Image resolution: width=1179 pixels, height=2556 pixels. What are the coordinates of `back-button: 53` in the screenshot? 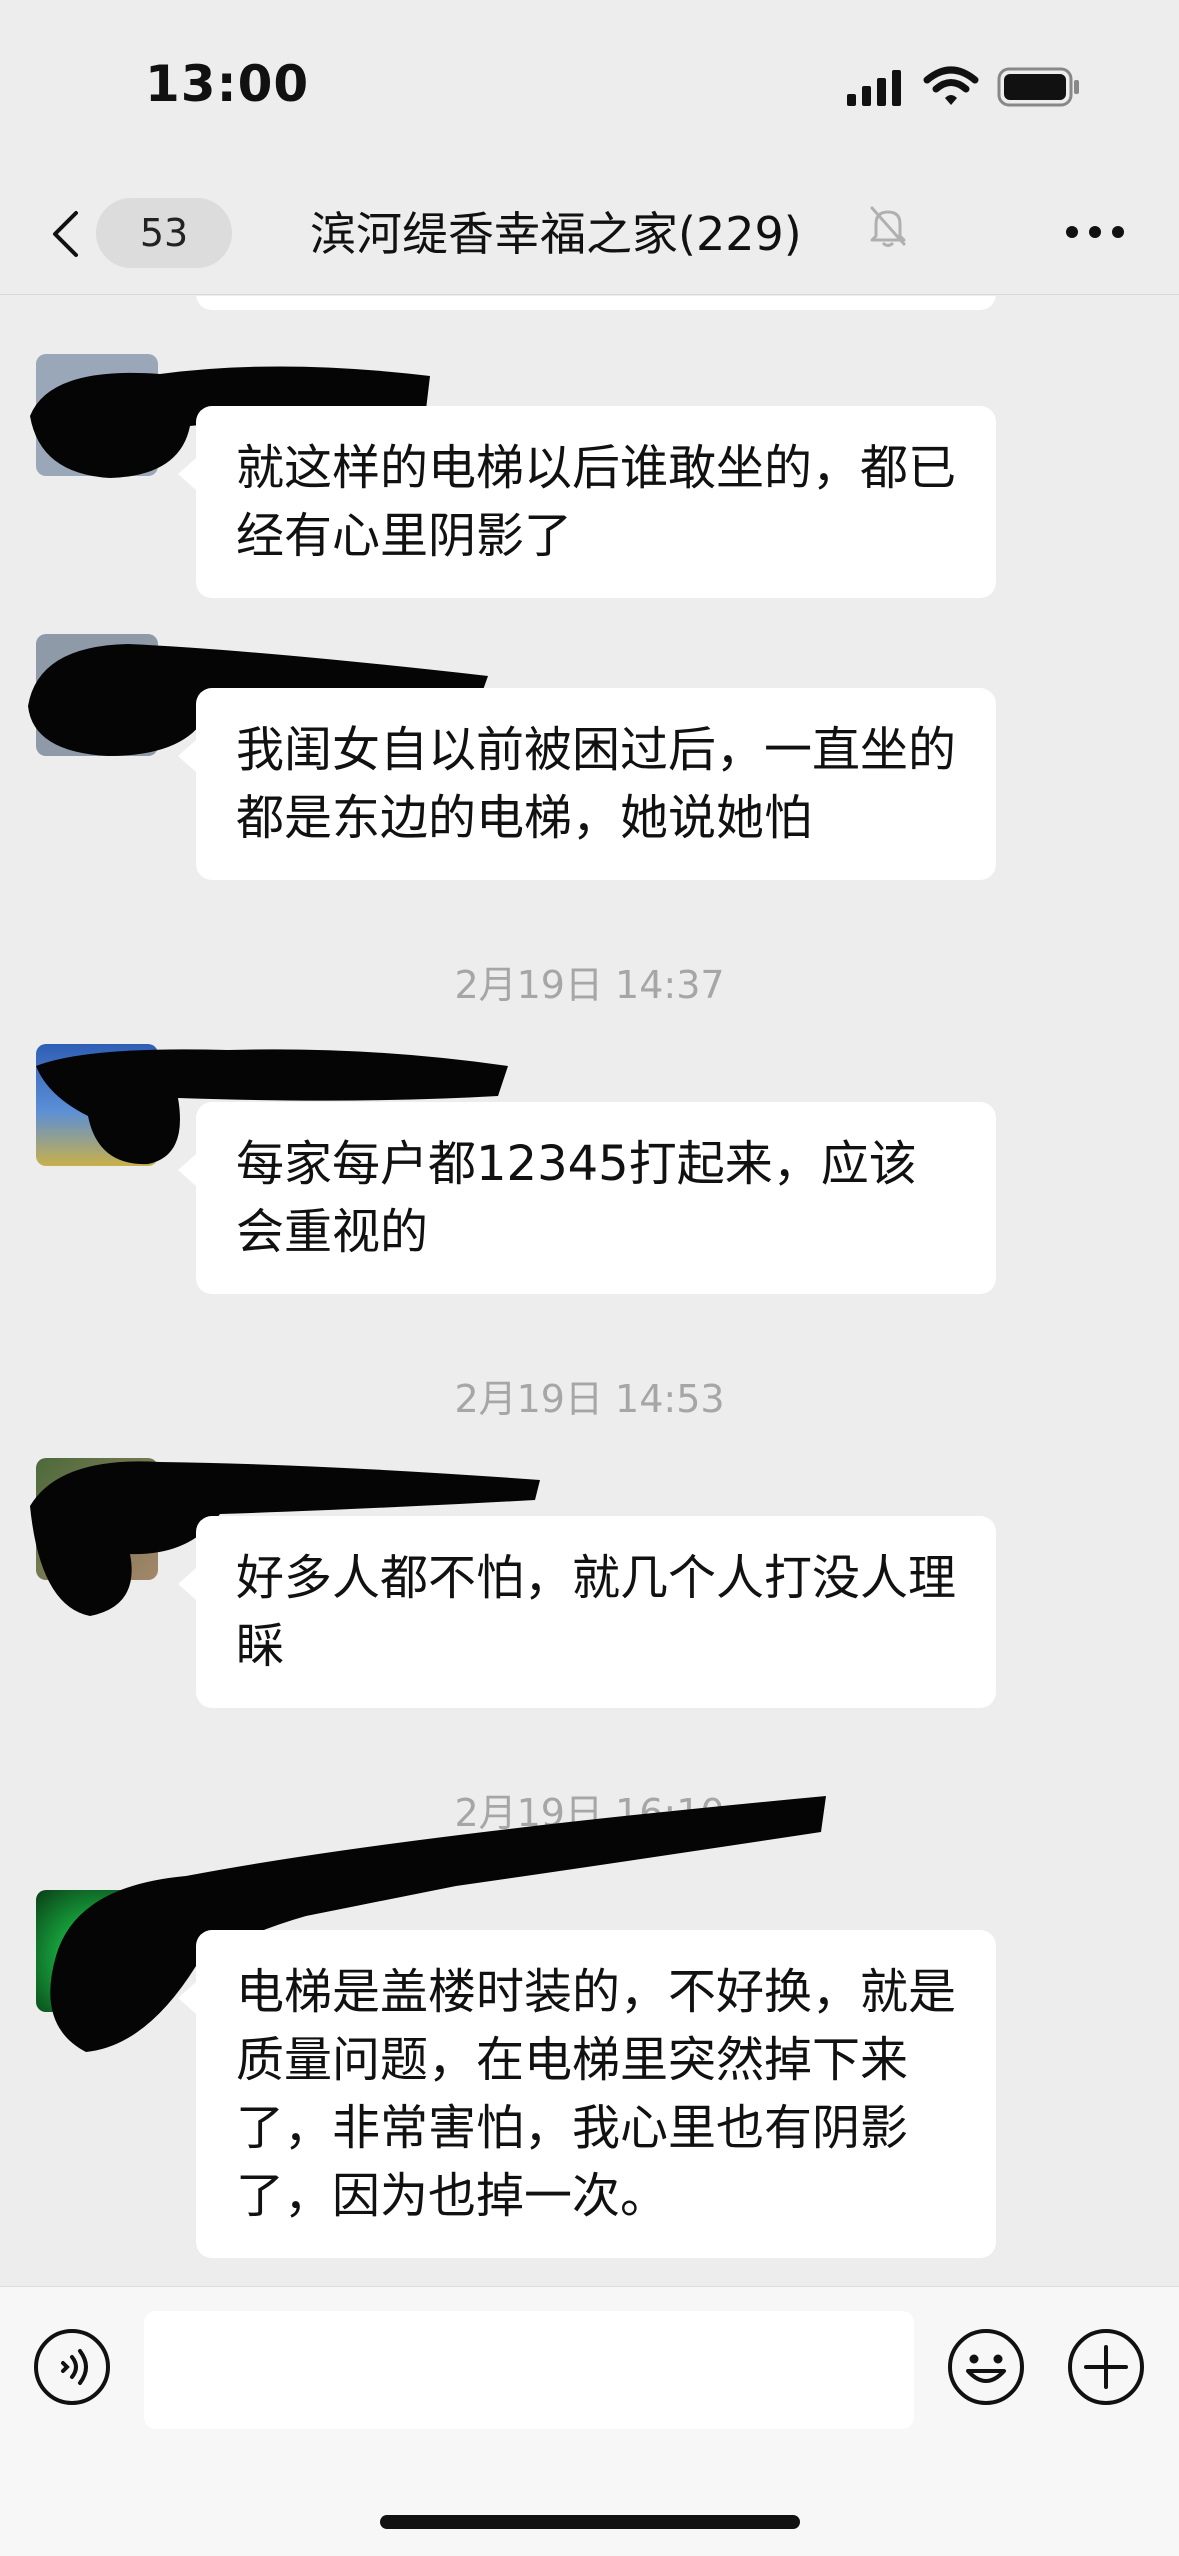 It's located at (136, 232).